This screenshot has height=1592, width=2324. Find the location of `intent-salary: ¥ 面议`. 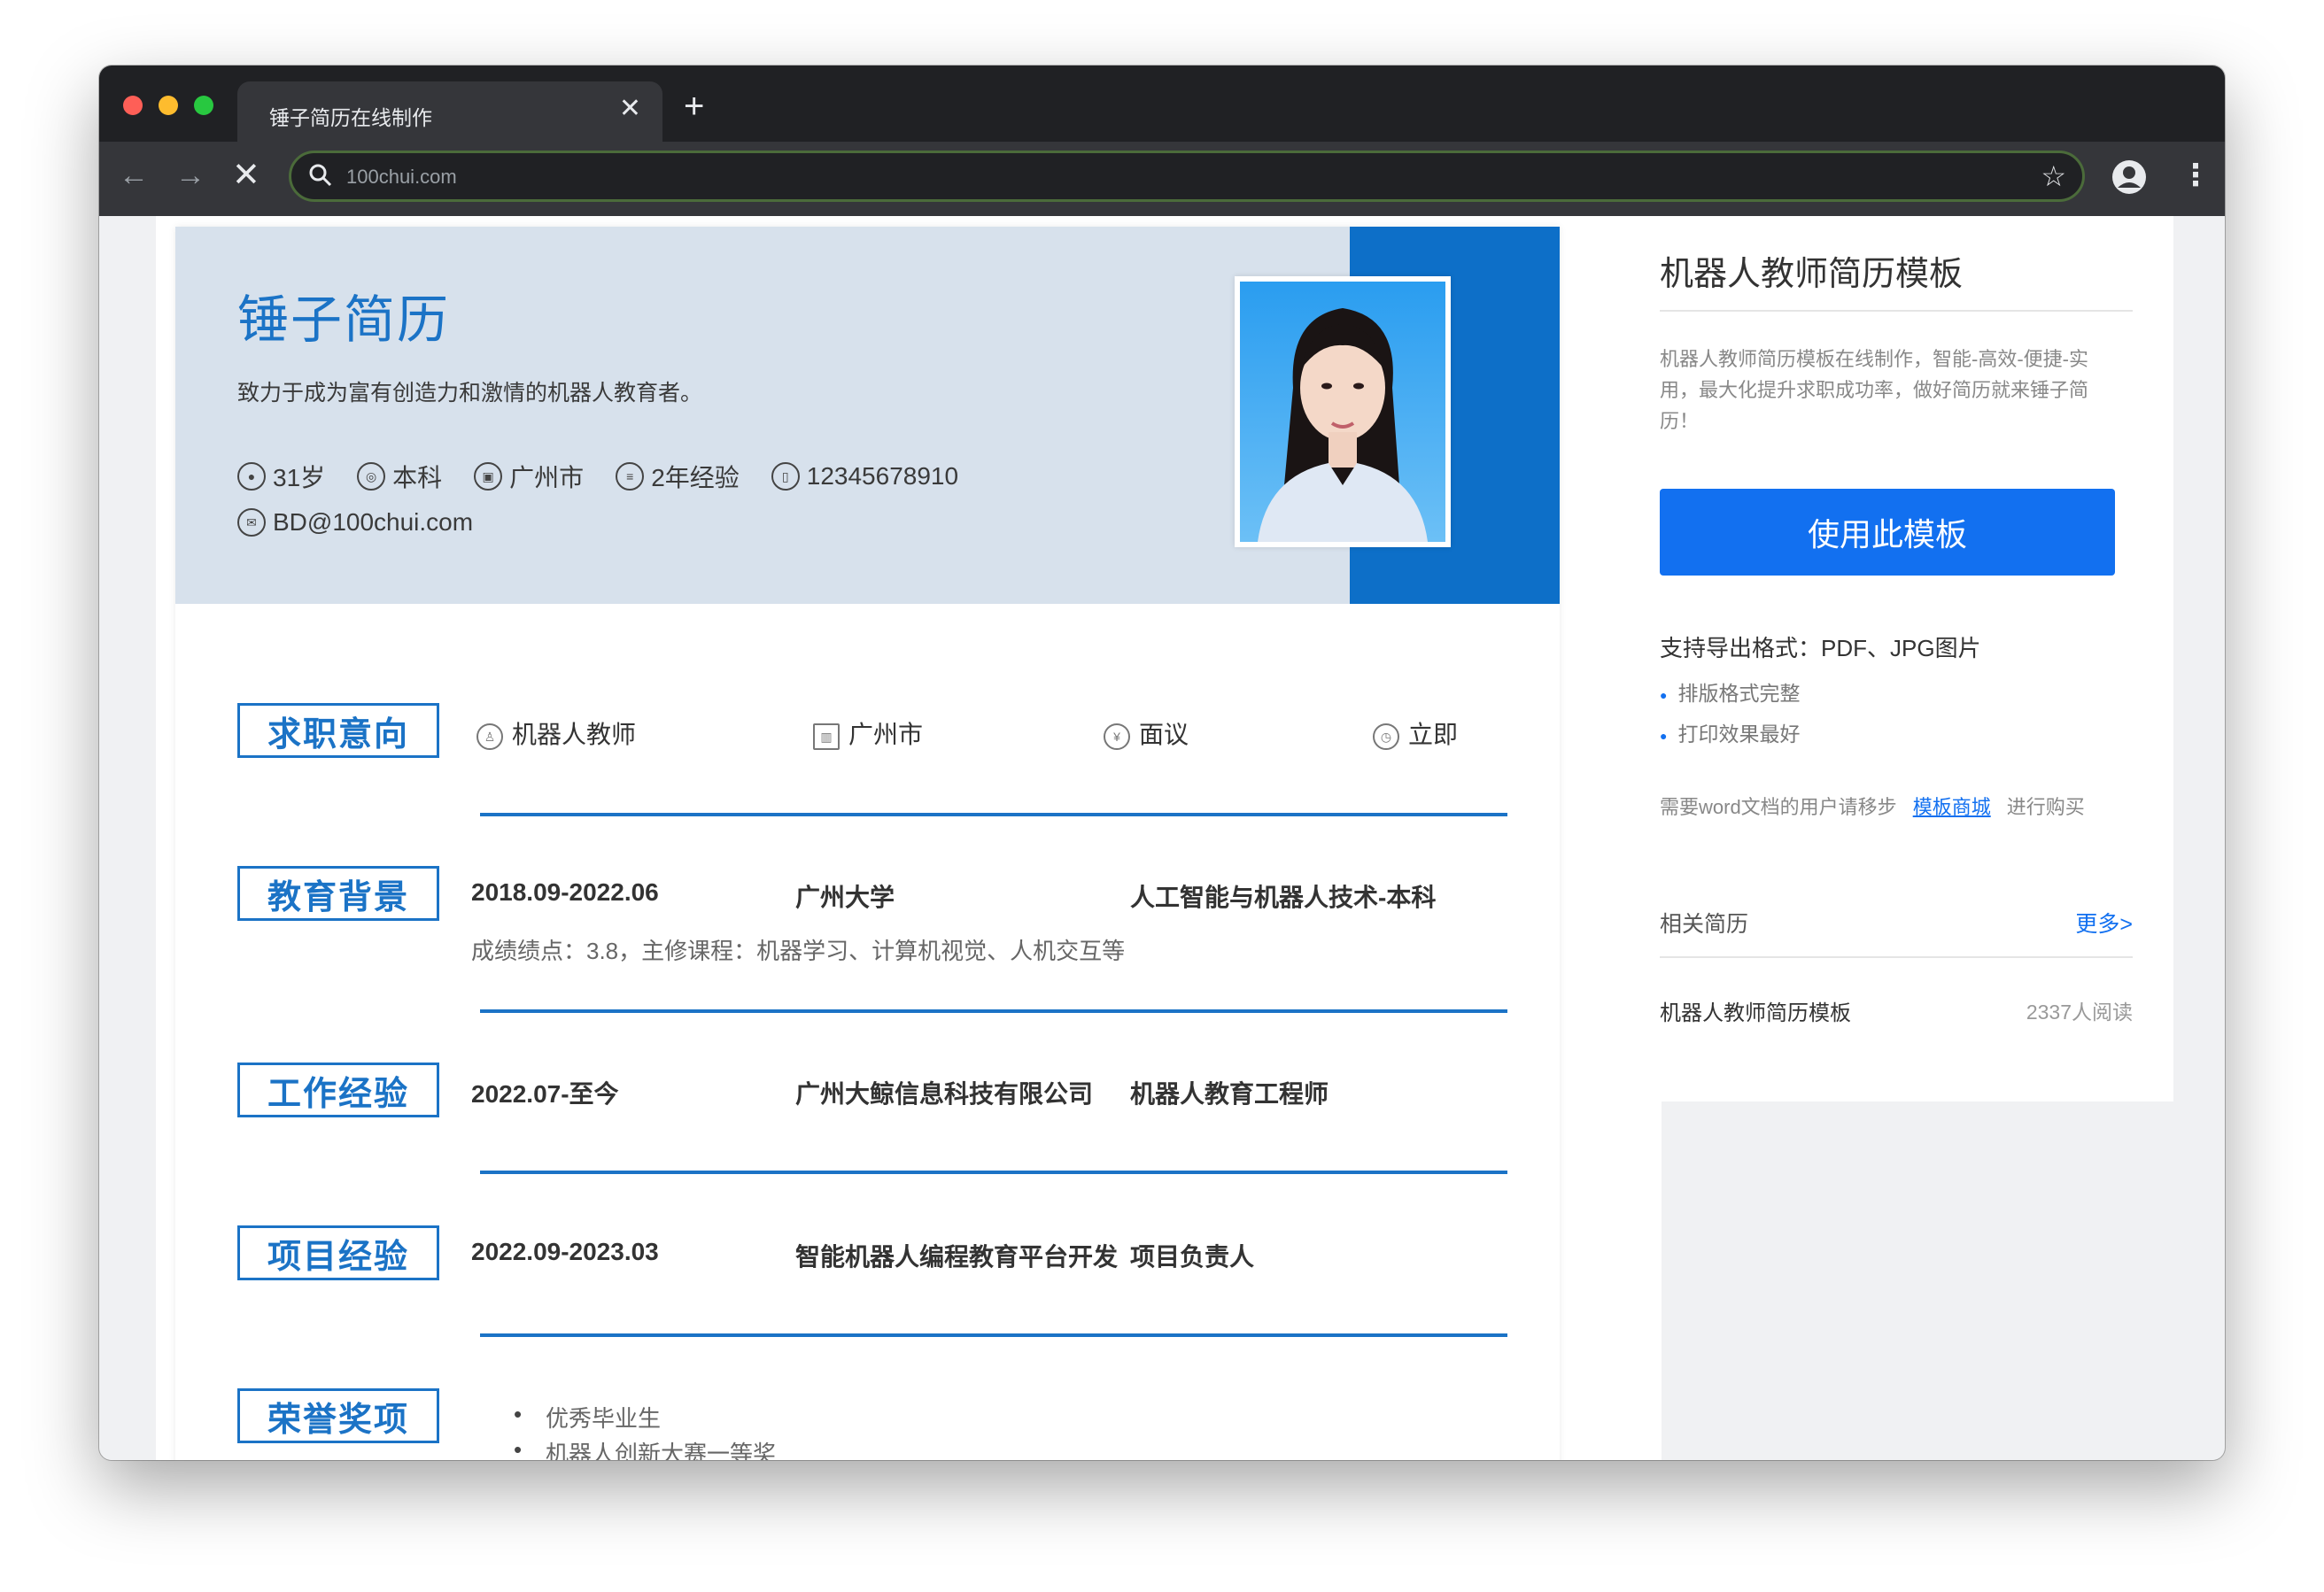

intent-salary: ¥ 面议 is located at coordinates (1146, 733).